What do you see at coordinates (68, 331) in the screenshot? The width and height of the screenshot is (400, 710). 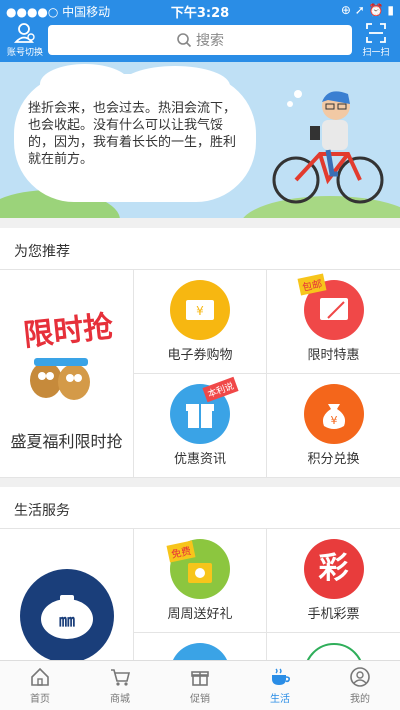 I see `flash-sale-badge-text: 限时抢` at bounding box center [68, 331].